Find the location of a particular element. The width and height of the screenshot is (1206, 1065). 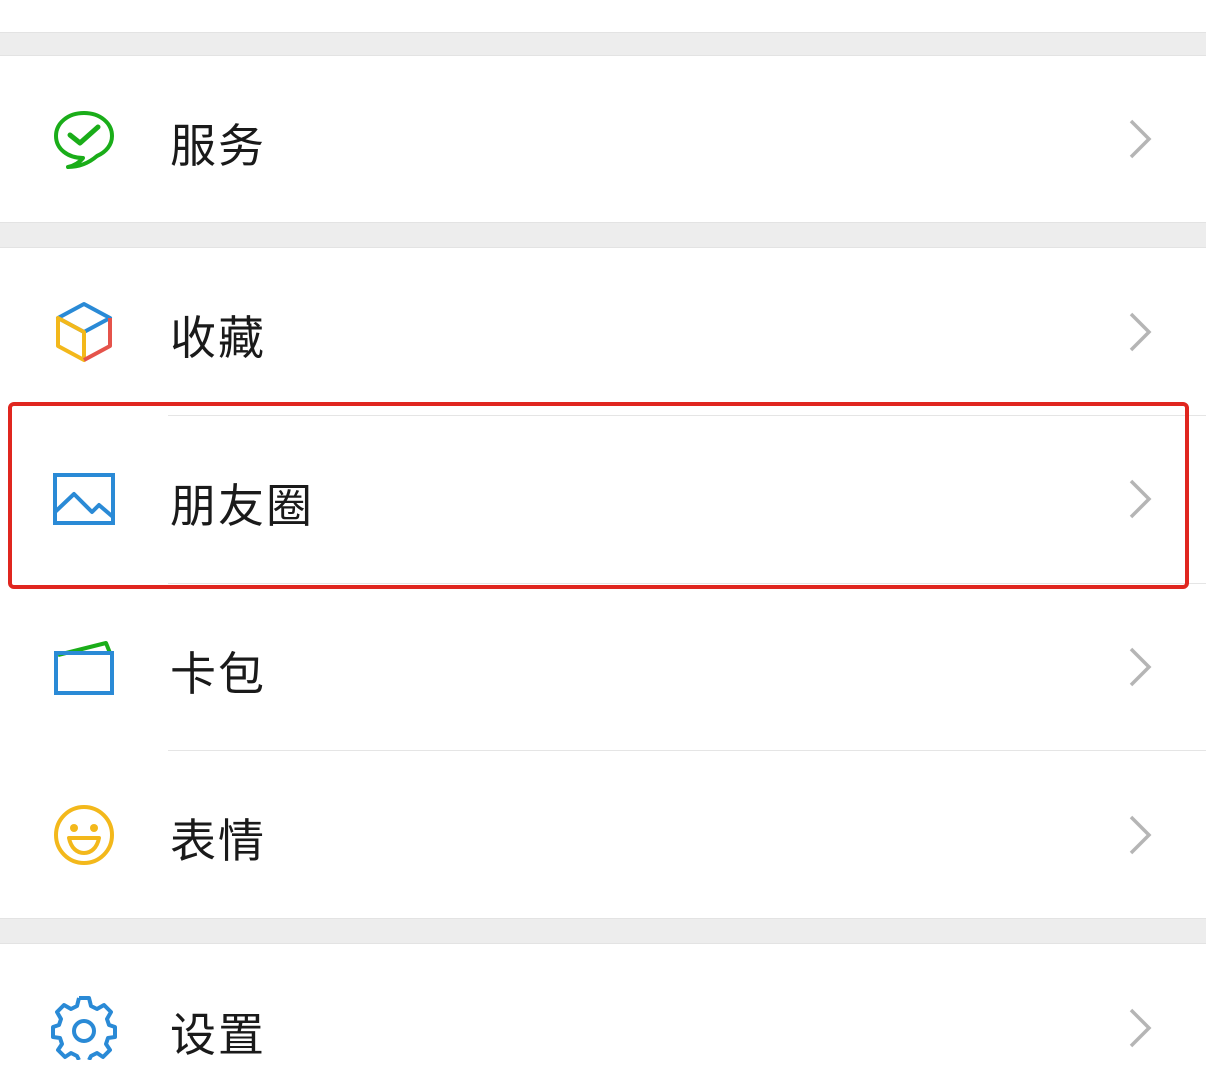

menu-item-label: 服务 is located at coordinates (218, 146).